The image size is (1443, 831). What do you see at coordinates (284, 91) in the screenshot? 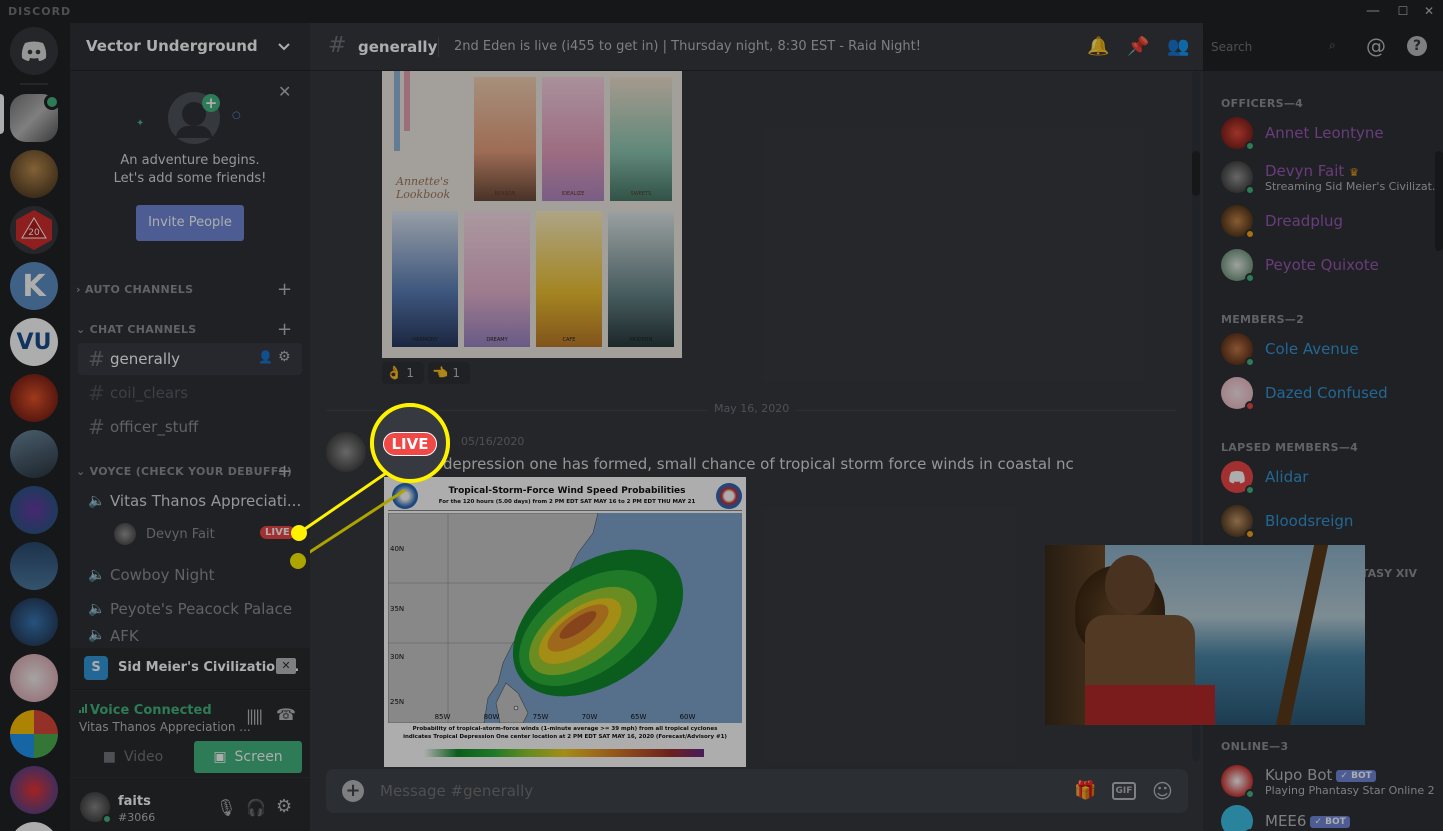
I see `close-icon: ✕` at bounding box center [284, 91].